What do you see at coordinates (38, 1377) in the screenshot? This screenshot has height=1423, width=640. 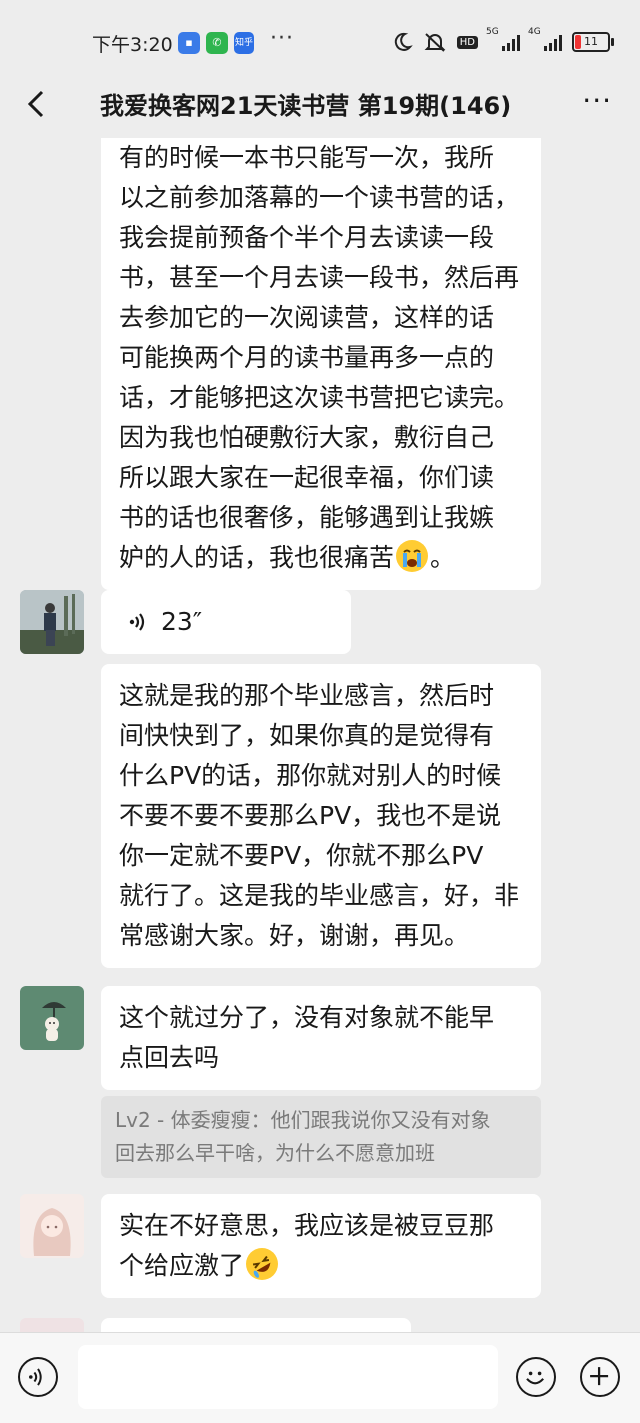 I see `voice-input-icon` at bounding box center [38, 1377].